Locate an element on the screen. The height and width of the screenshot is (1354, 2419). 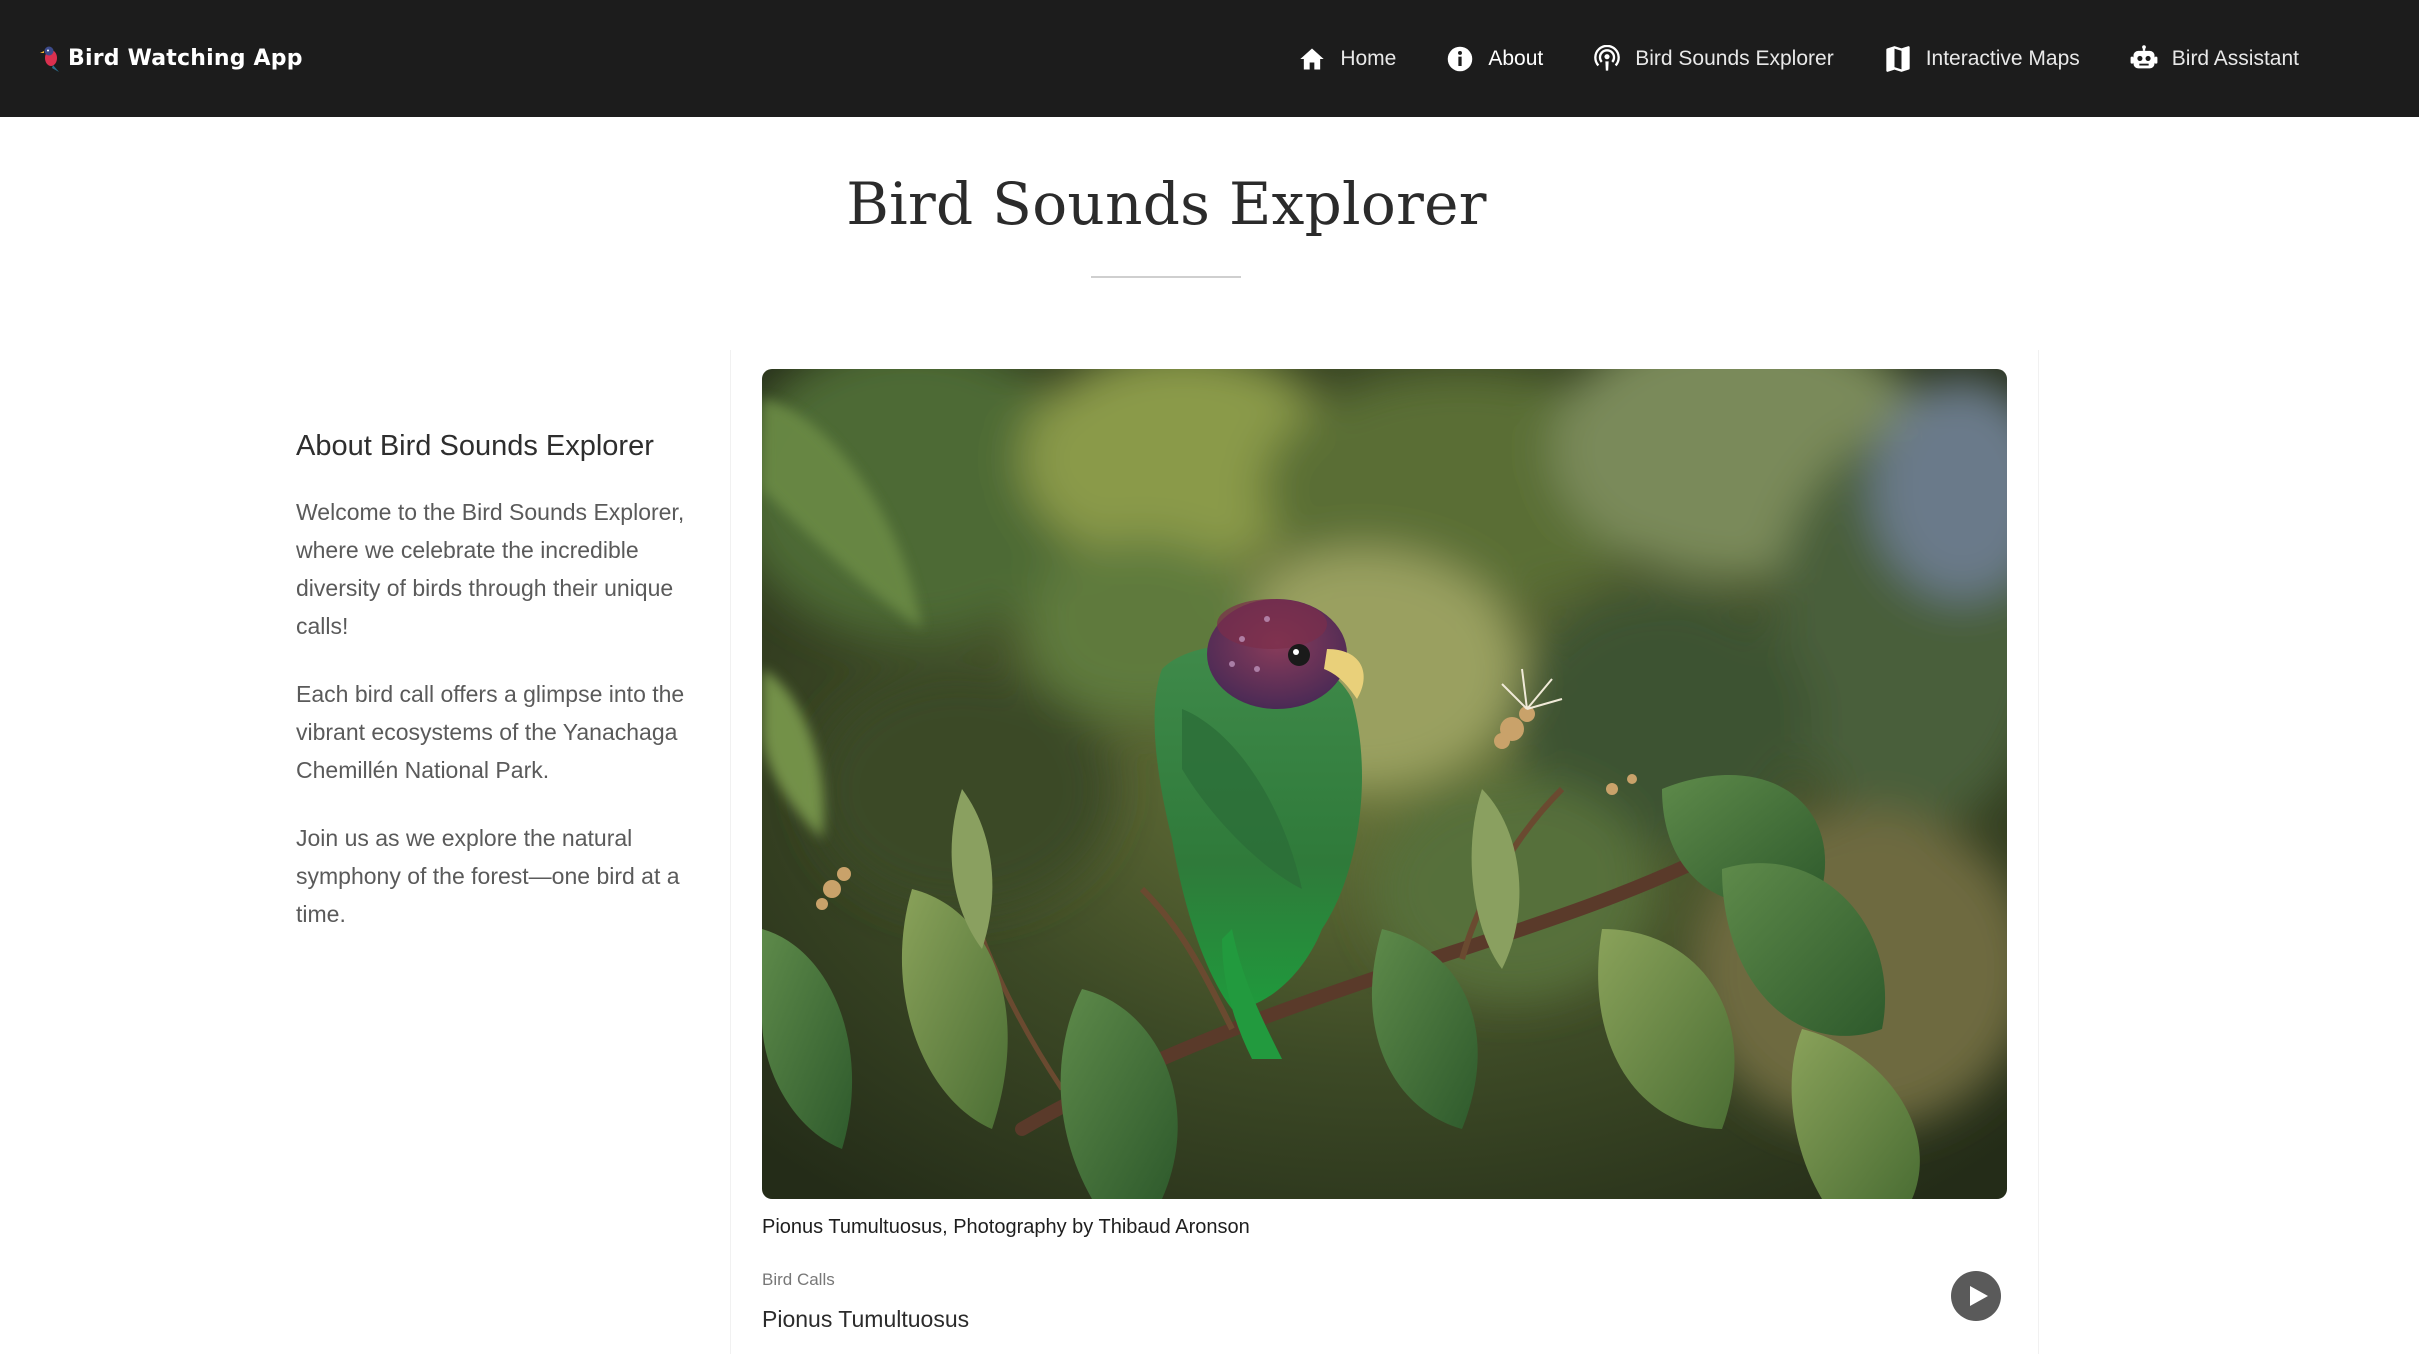
podcast-icon is located at coordinates (1607, 57).